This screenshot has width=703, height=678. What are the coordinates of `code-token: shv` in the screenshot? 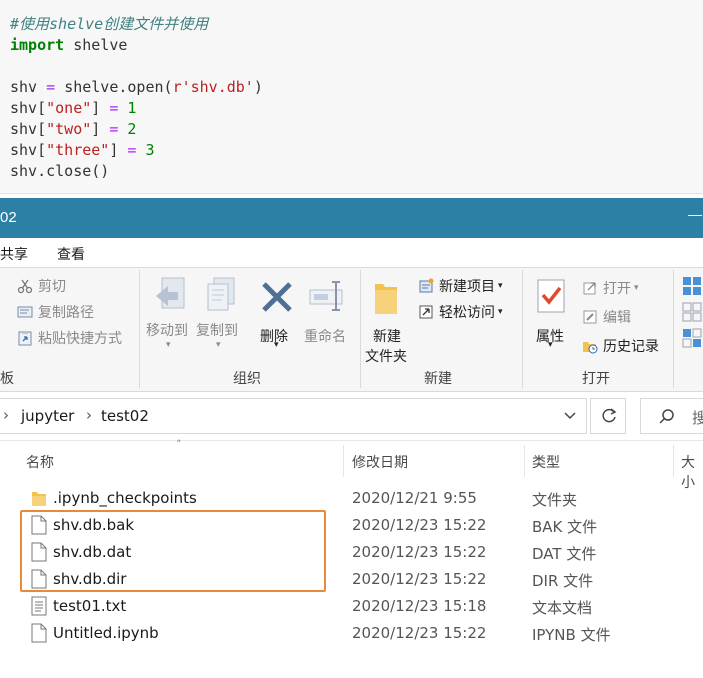 It's located at (24, 87).